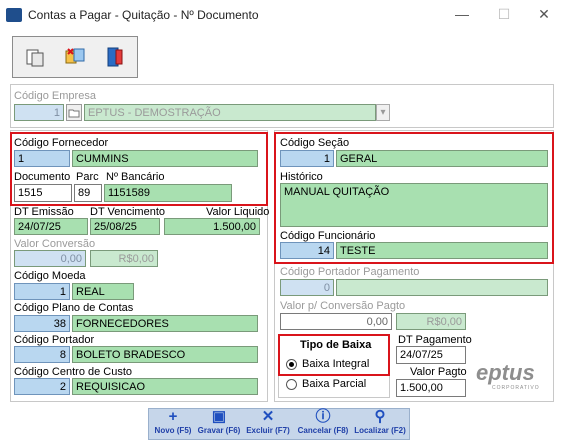 The width and height of the screenshot is (566, 444). Describe the element at coordinates (315, 143) in the screenshot. I see `secao-label: Código Seção` at that location.